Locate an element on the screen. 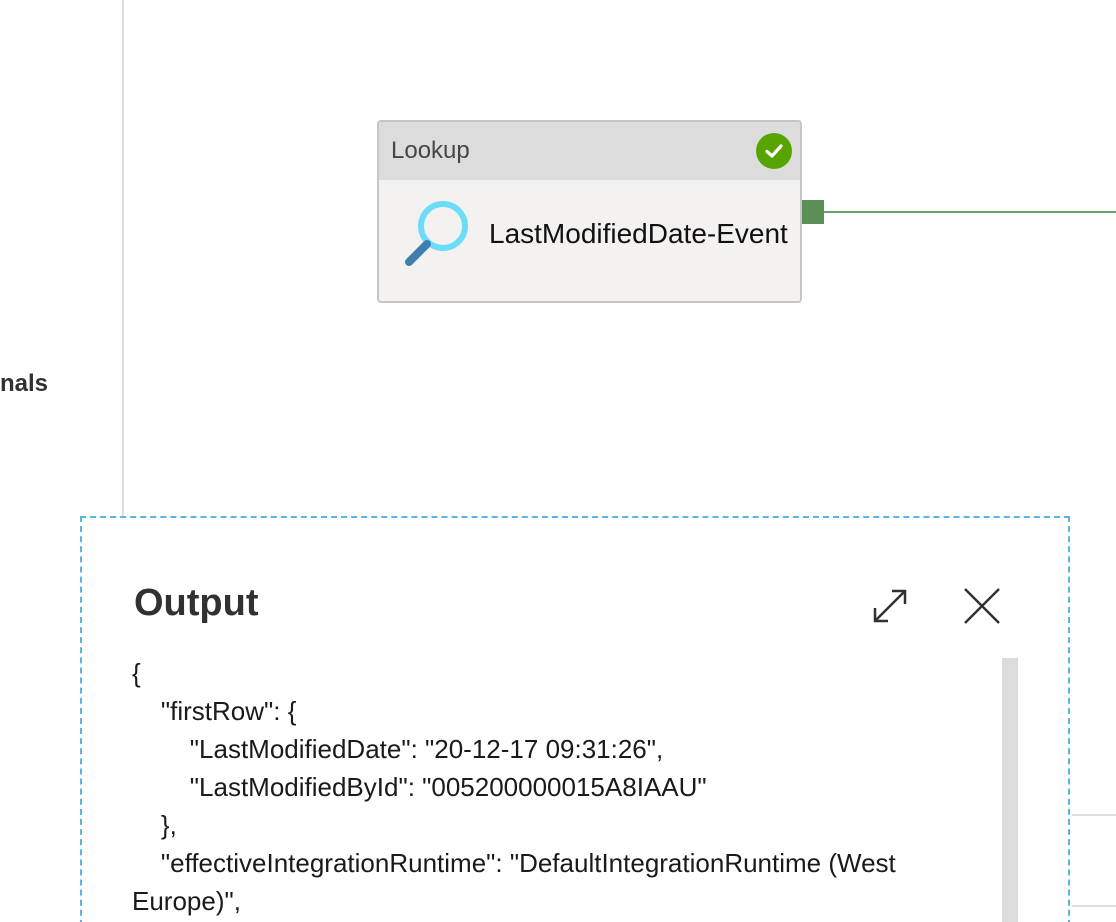  activity-name: LastModifiedDate-Event is located at coordinates (638, 233).